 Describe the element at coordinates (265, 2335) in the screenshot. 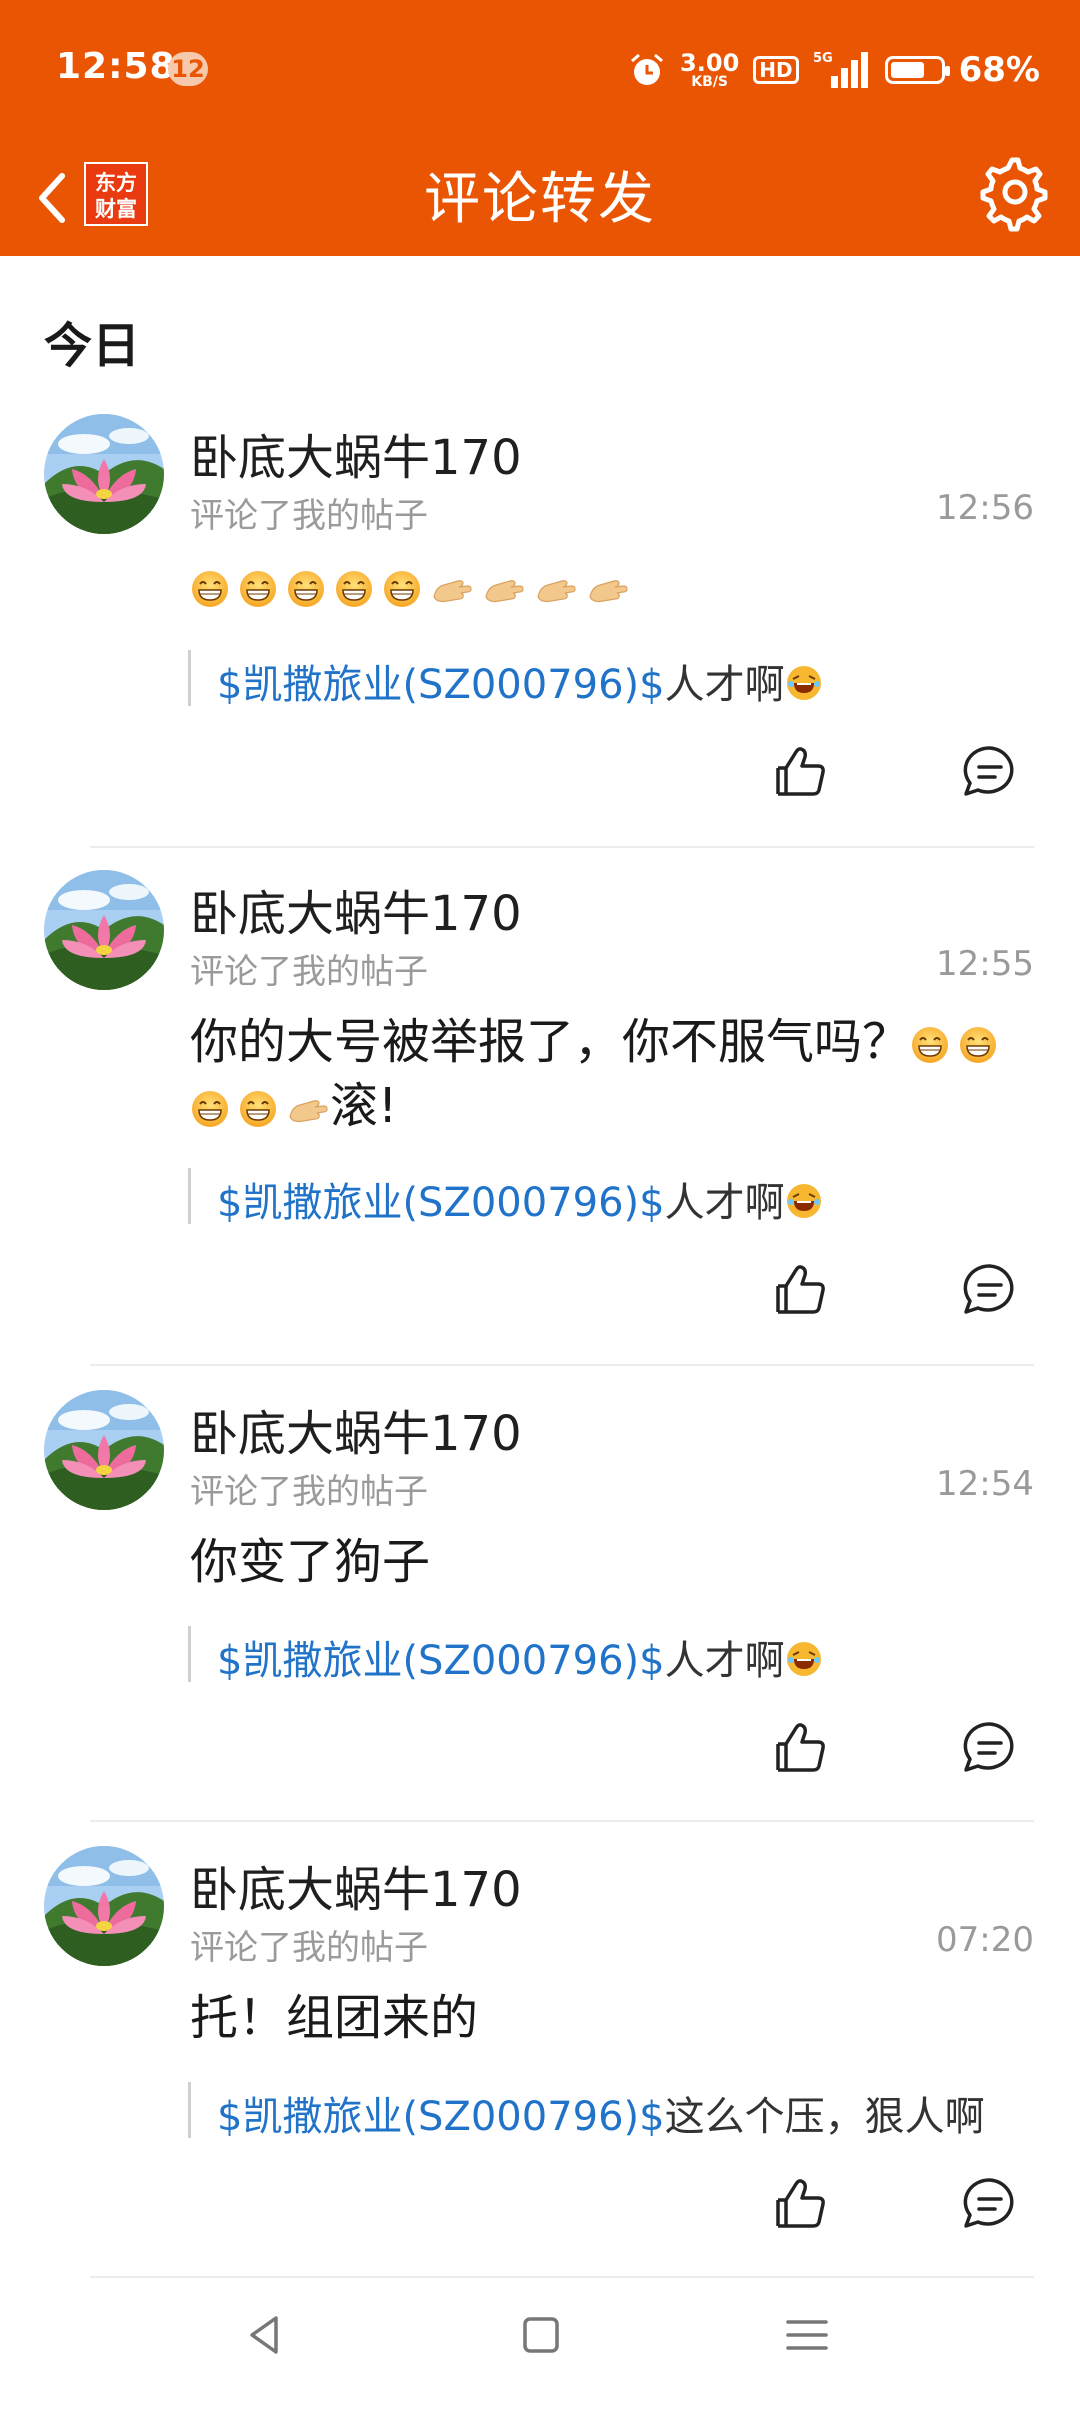

I see `nav-back-icon` at that location.